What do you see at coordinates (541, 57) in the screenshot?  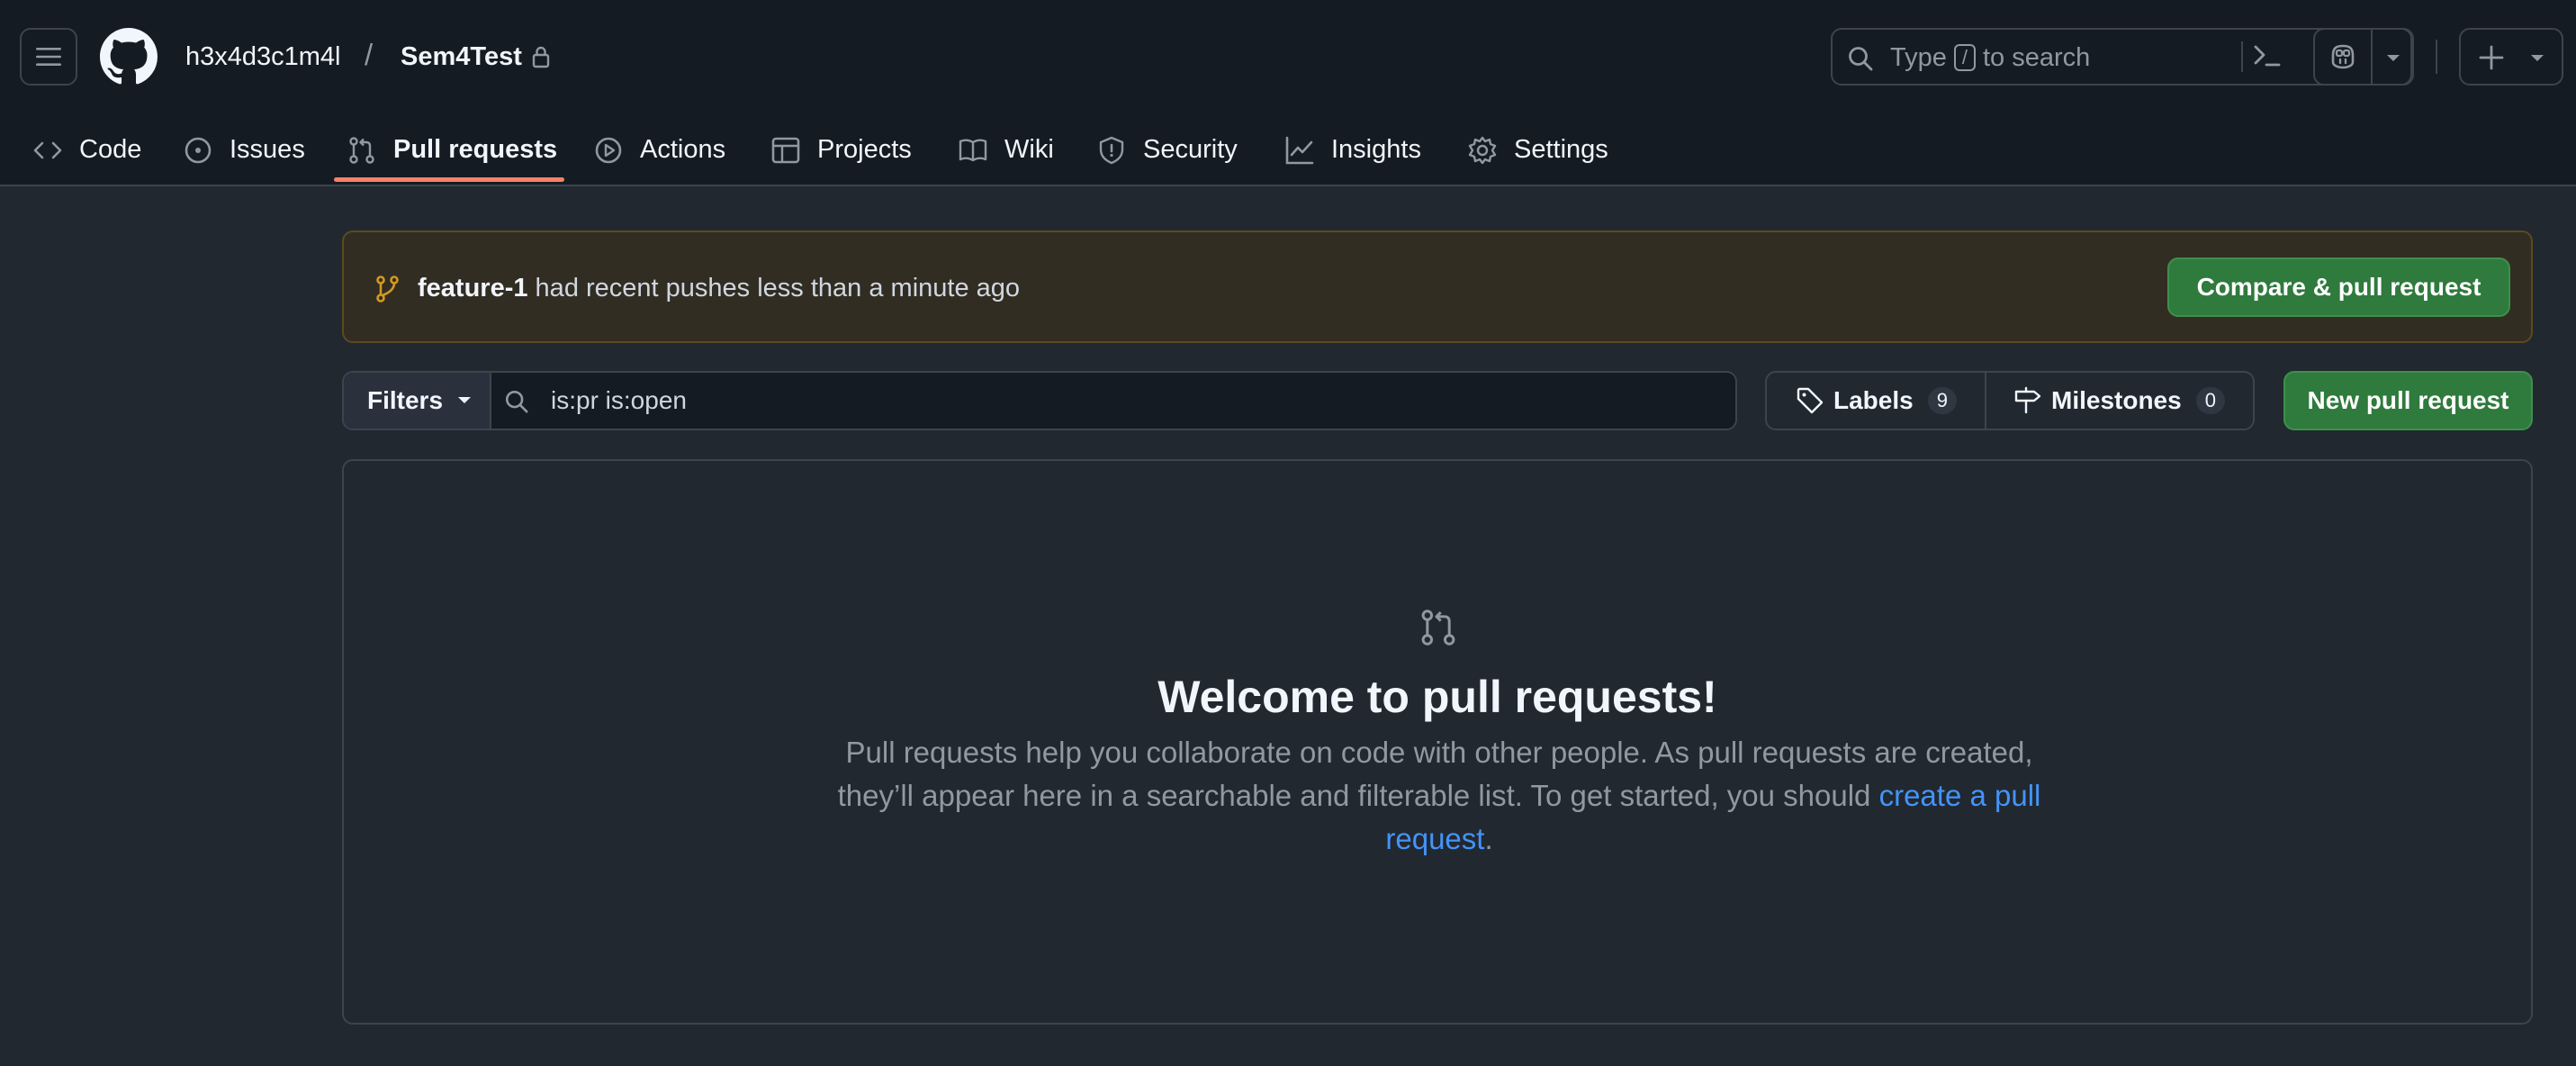 I see `lock-icon` at bounding box center [541, 57].